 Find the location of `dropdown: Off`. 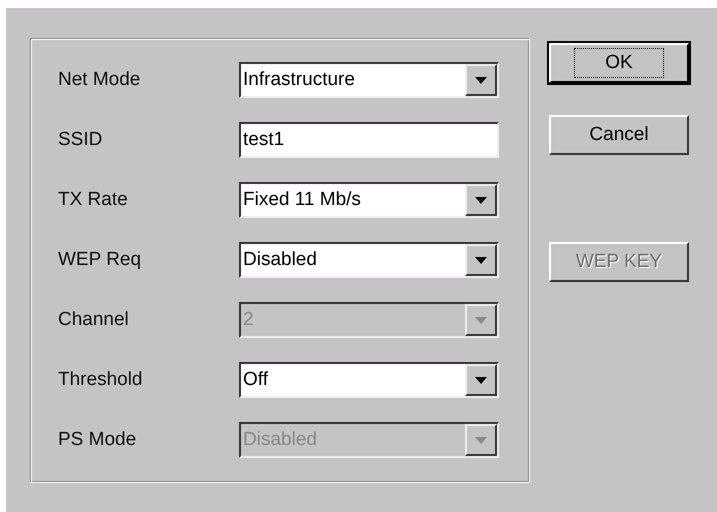

dropdown: Off is located at coordinates (369, 380).